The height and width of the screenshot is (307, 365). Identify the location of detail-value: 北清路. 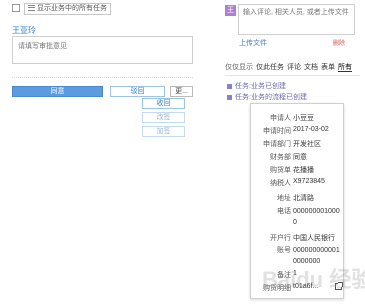
(303, 198).